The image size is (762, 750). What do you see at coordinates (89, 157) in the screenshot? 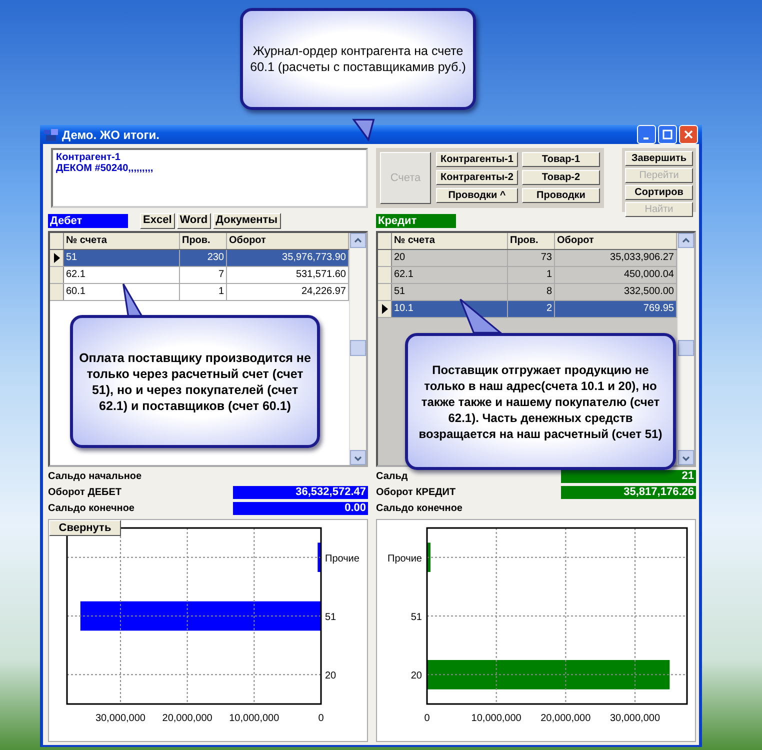
I see `memo-line: Контрагент-1` at bounding box center [89, 157].